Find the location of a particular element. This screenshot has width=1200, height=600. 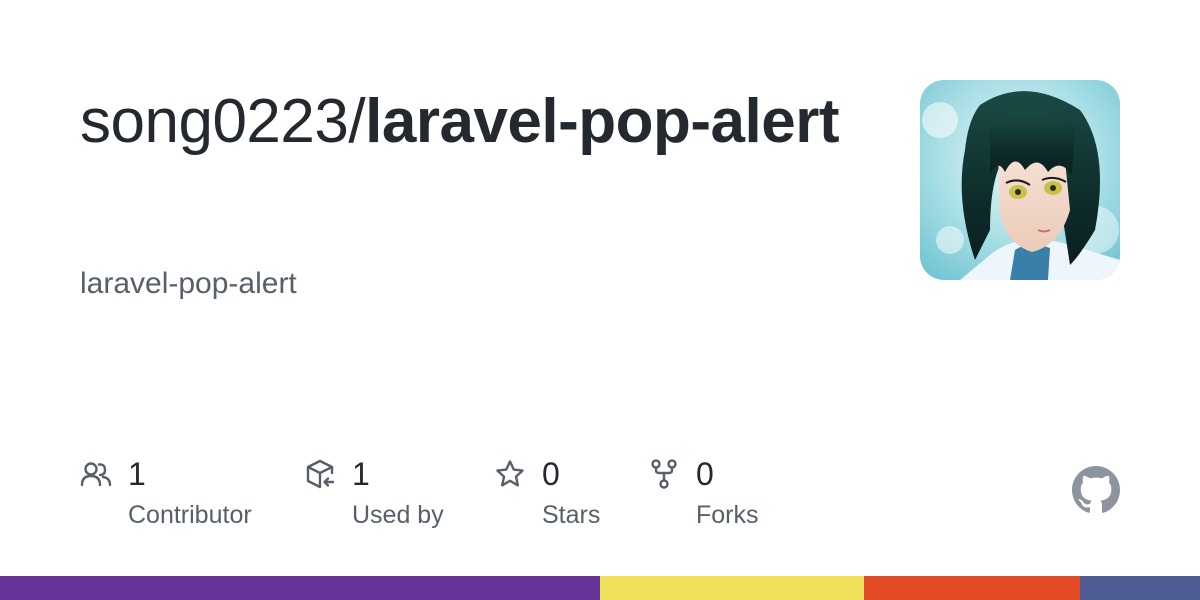

stat-label: Stars is located at coordinates (571, 515).